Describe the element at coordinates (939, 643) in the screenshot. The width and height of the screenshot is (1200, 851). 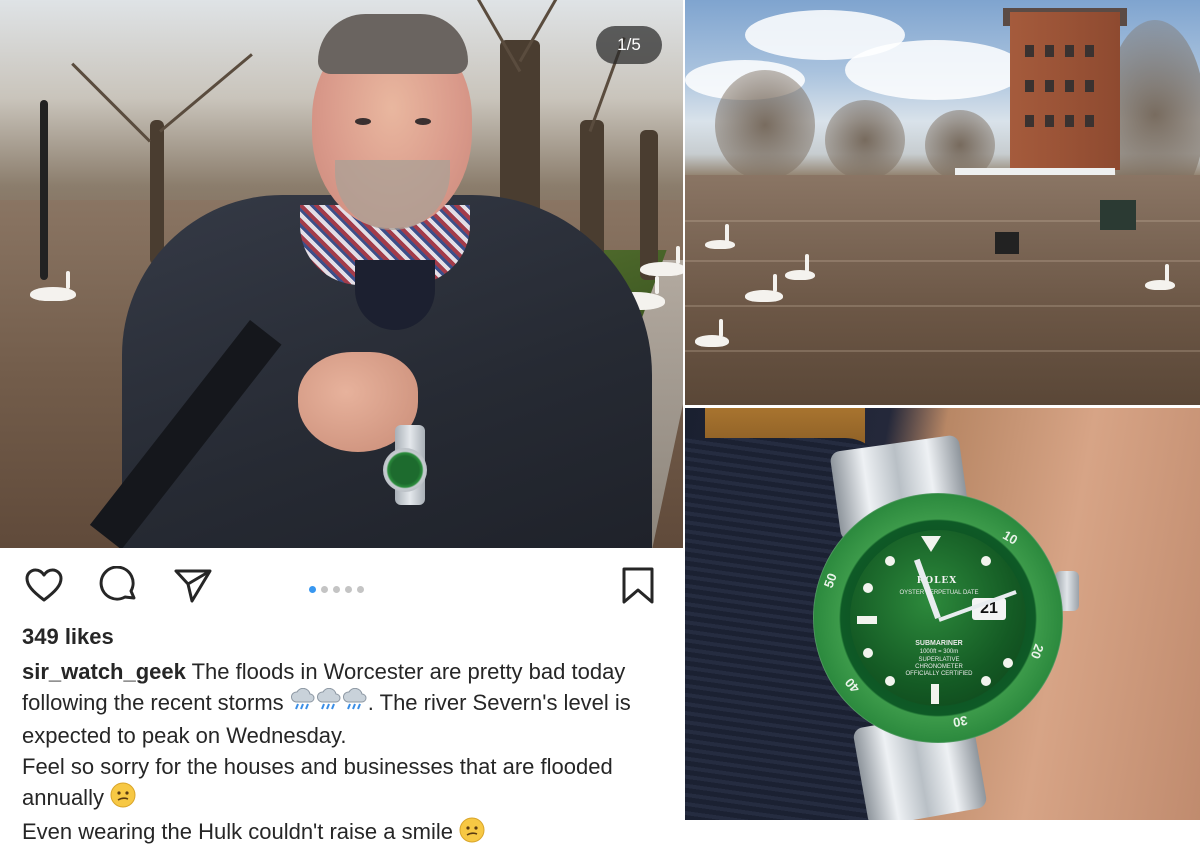
I see `watch-model: SUBMARINER` at that location.